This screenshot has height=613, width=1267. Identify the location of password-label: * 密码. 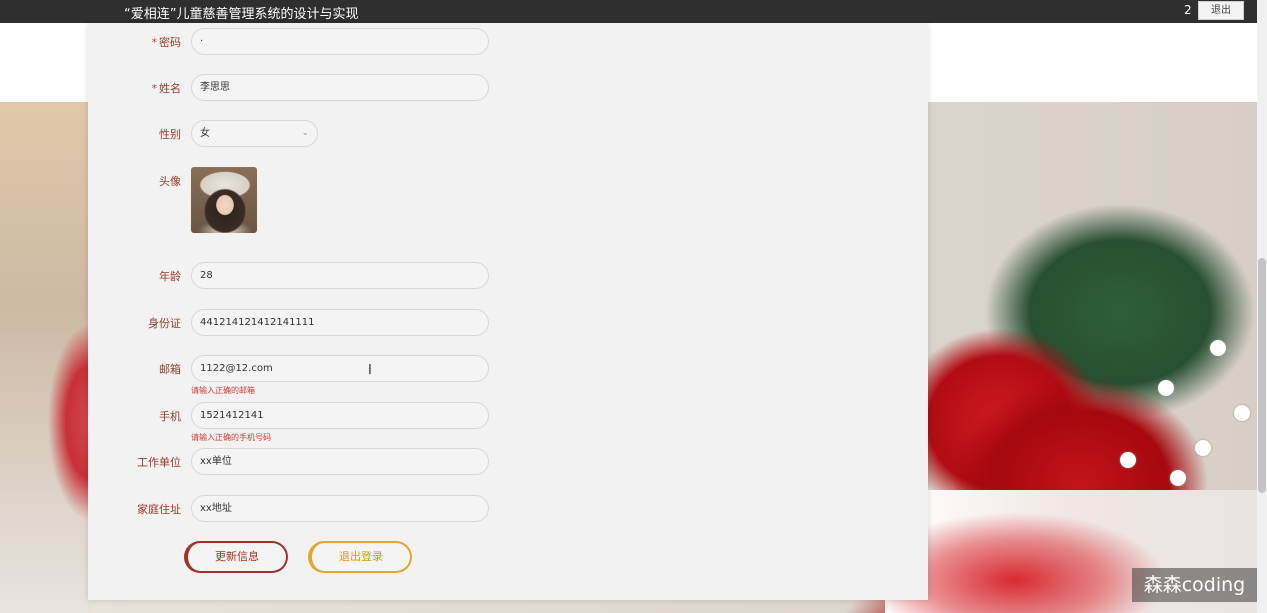
(167, 42).